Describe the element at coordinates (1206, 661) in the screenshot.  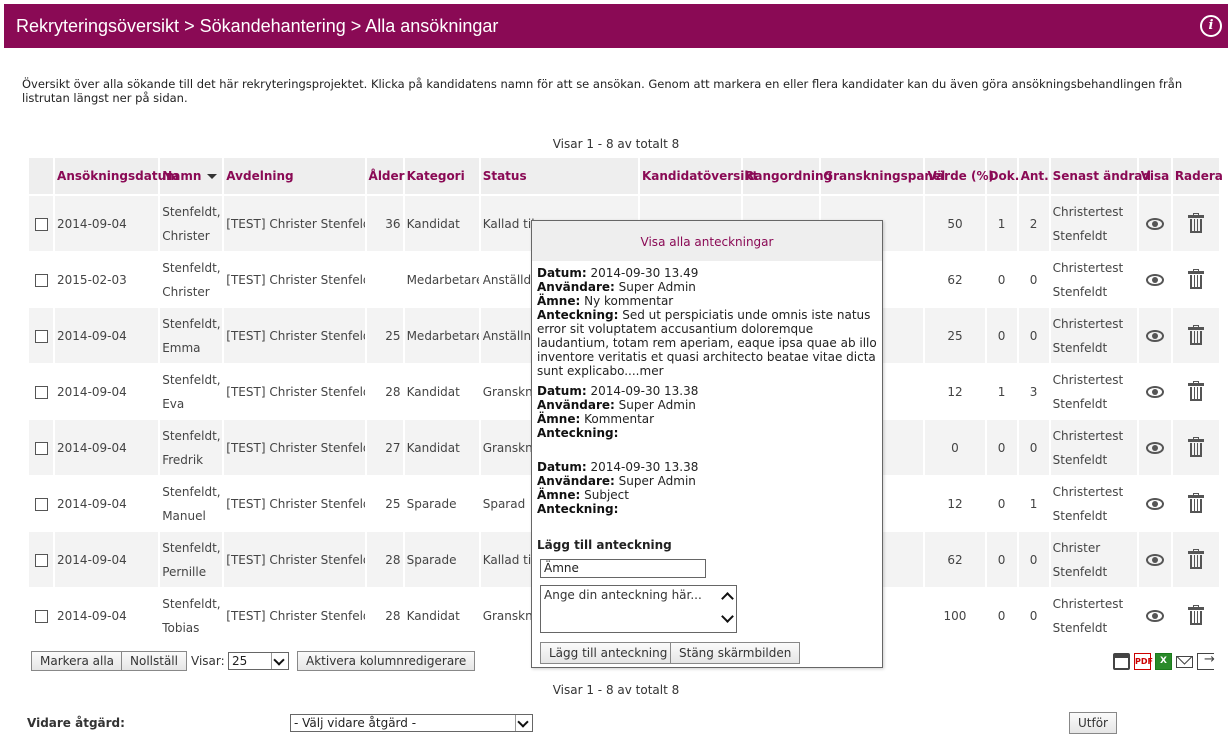
I see `export-icon` at that location.